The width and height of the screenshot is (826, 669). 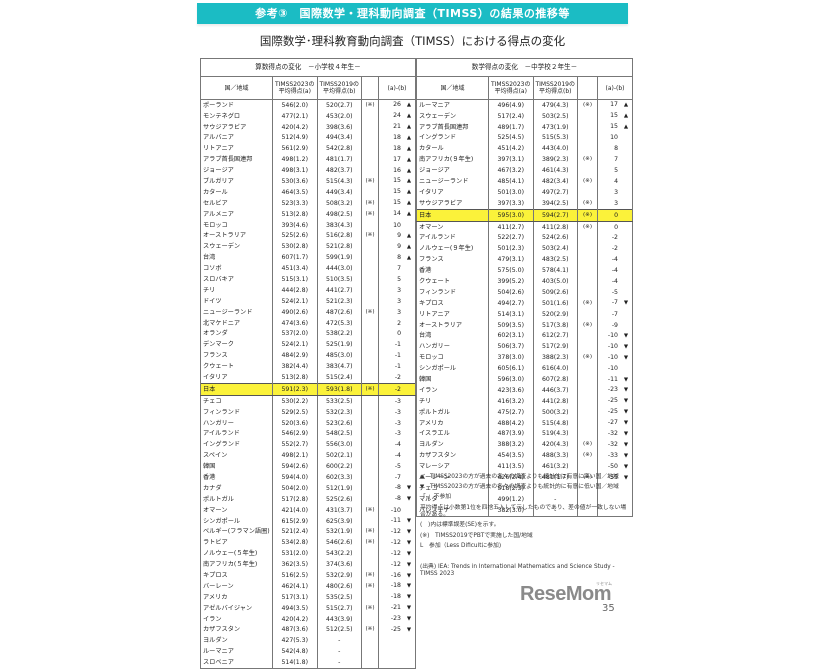 What do you see at coordinates (295, 301) in the screenshot?
I see `score-2023-cell: 524(2.1)` at bounding box center [295, 301].